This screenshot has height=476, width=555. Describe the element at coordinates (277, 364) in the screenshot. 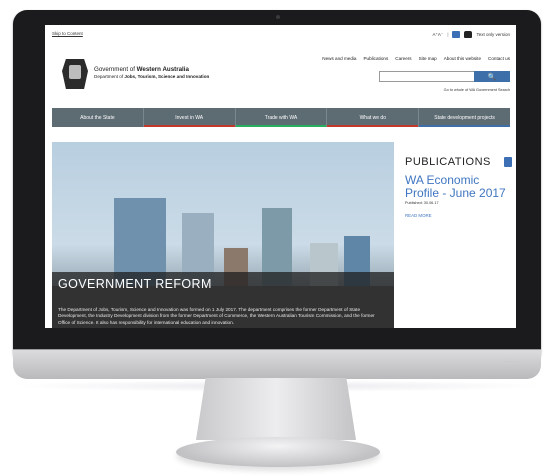

I see `monitor-chin: ··· ······` at that location.